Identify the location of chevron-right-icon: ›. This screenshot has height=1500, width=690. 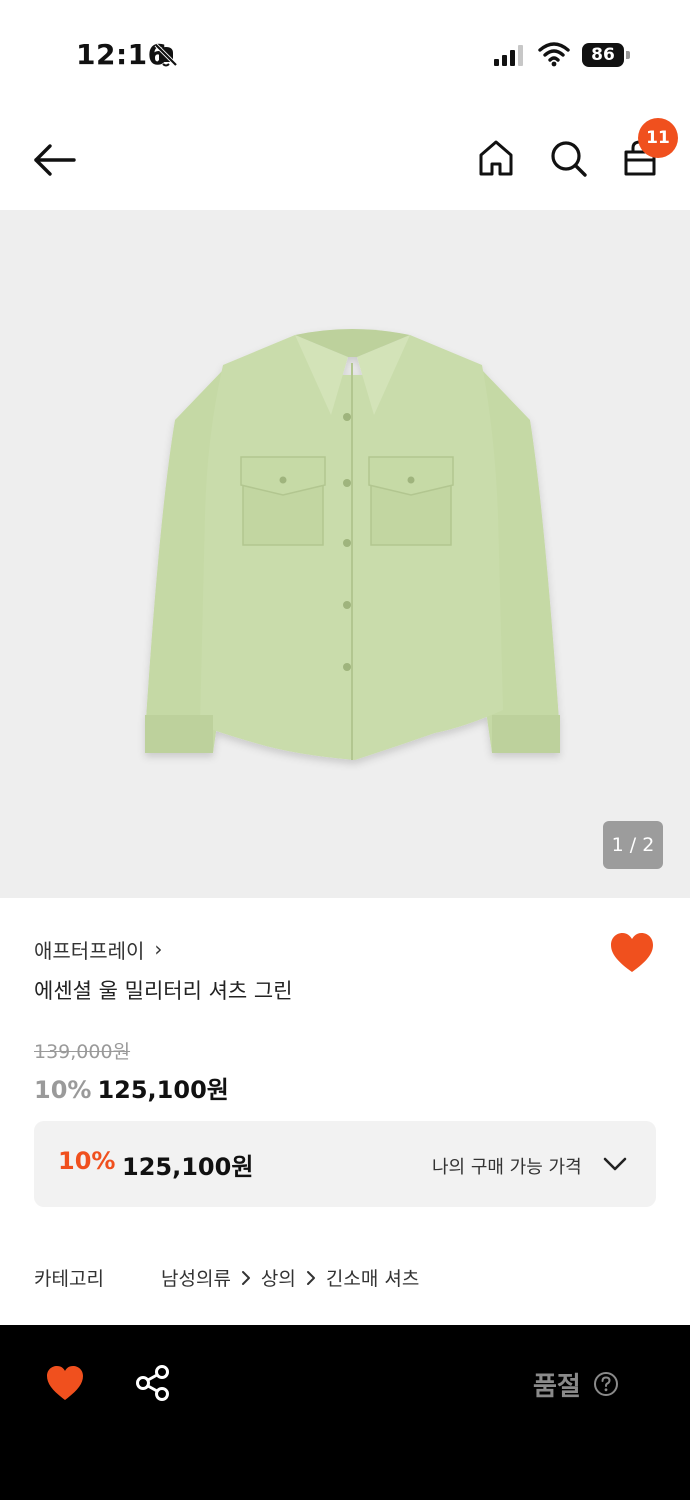
(158, 949).